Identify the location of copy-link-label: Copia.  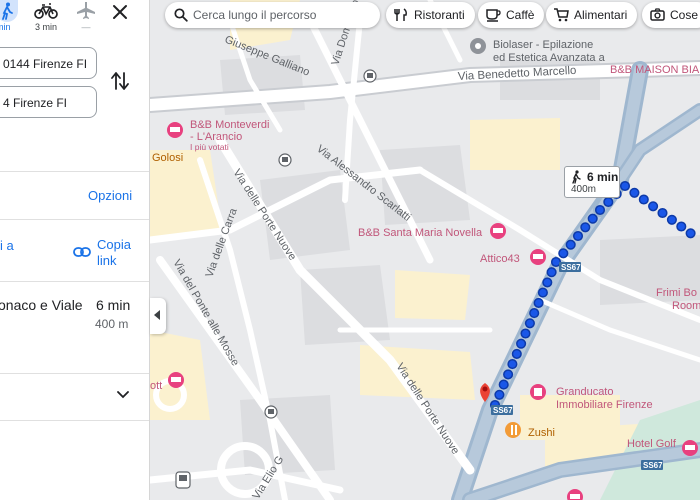
(114, 244).